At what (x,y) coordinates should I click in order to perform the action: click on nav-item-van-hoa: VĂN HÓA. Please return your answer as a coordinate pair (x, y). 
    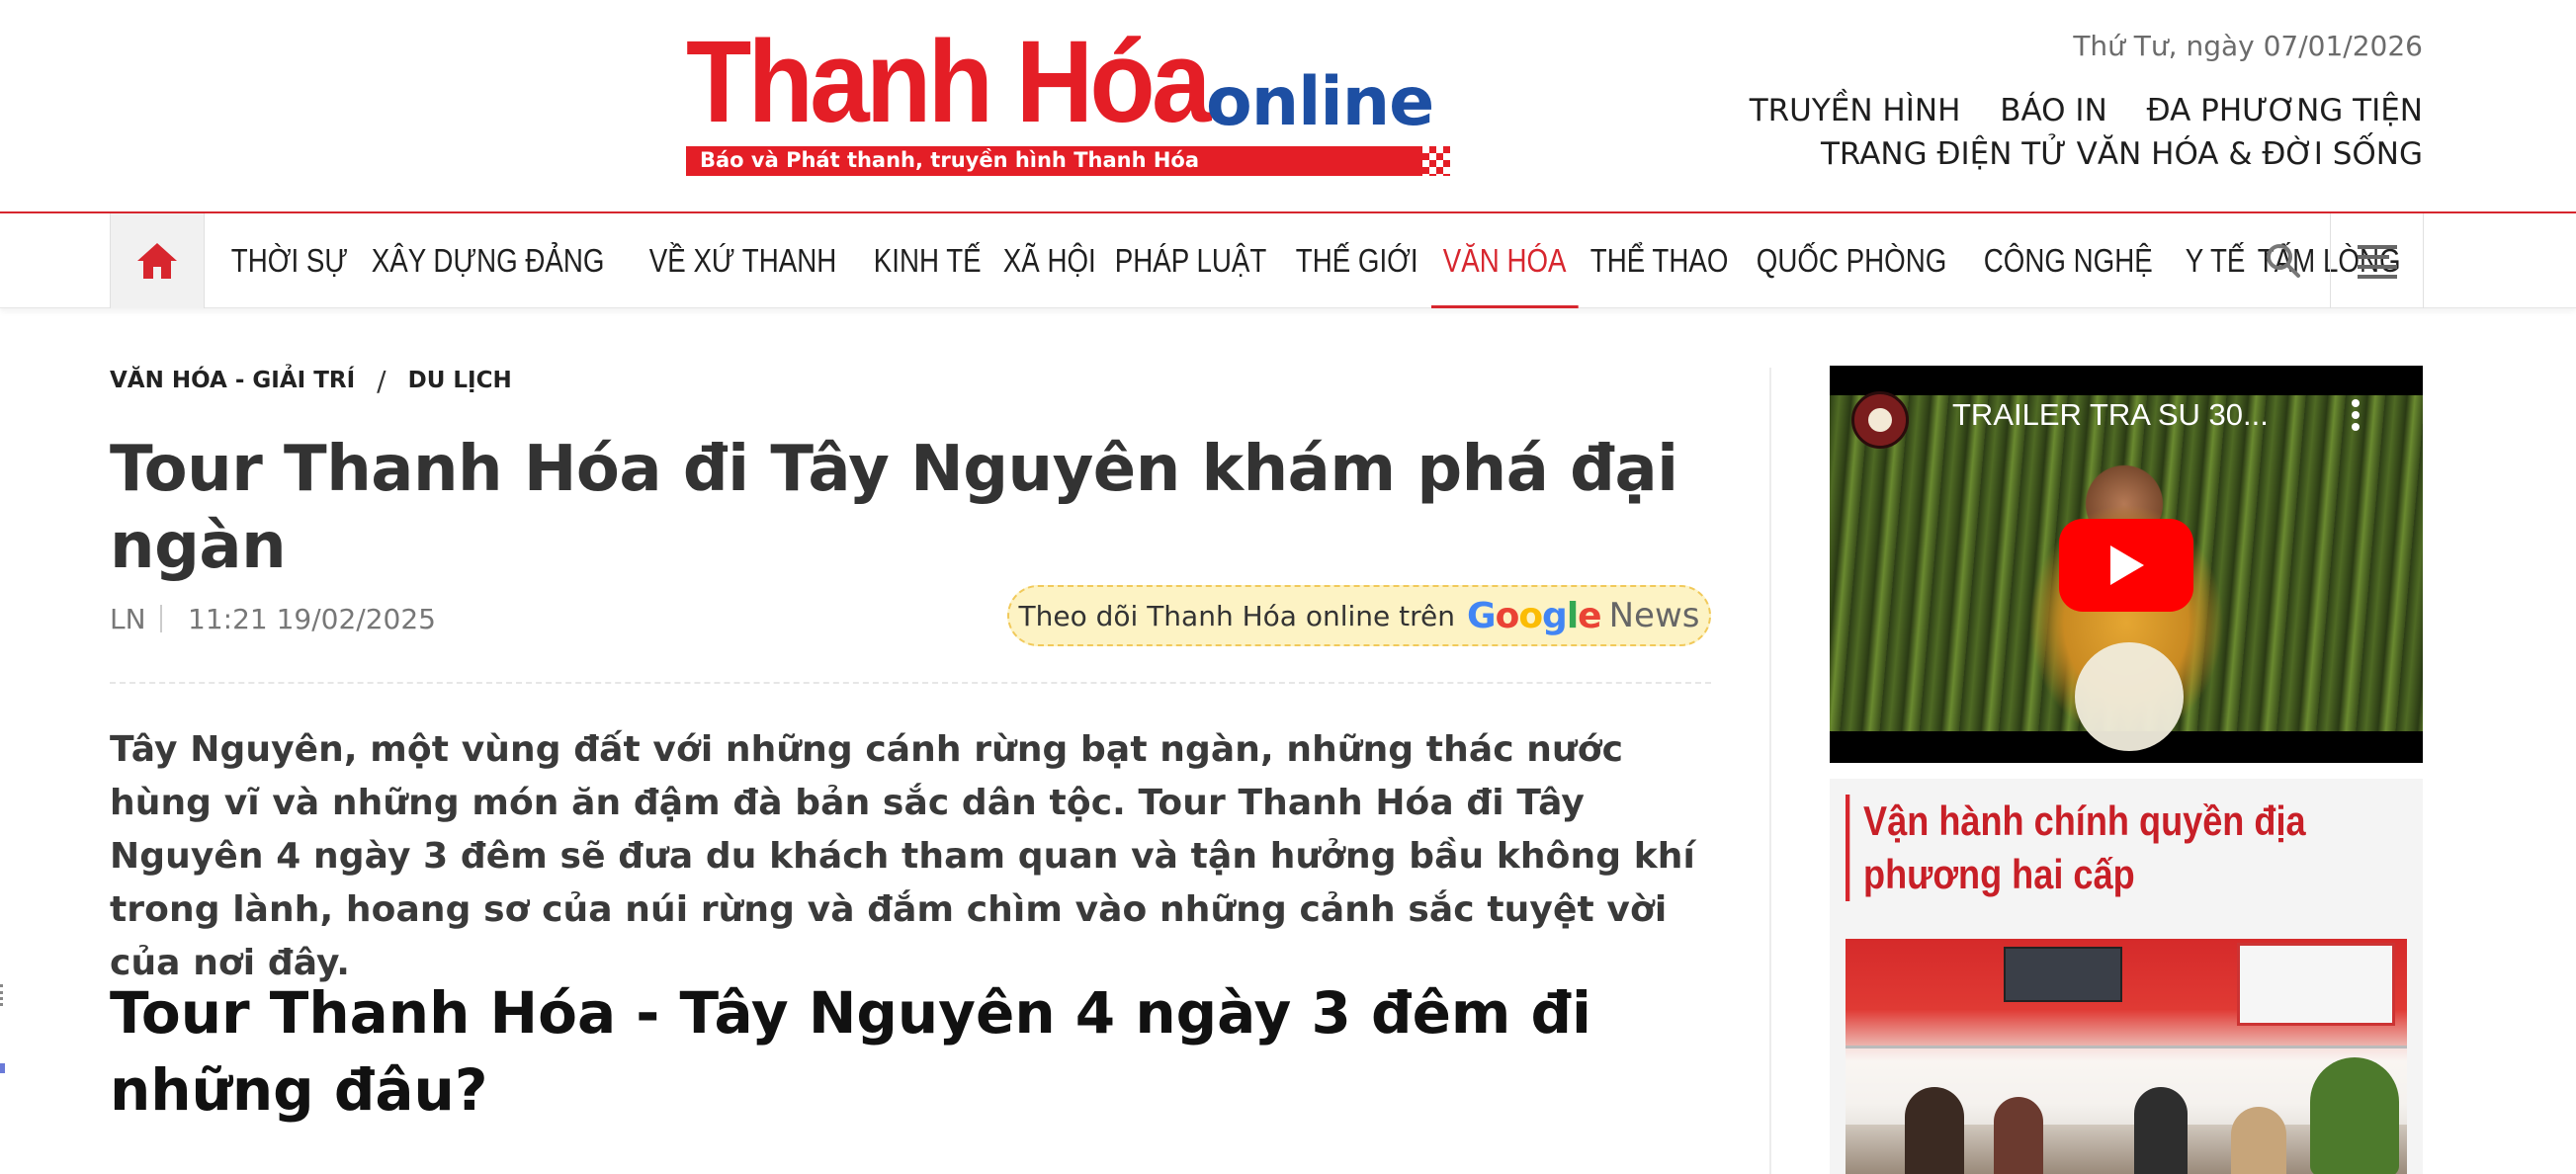
    Looking at the image, I should click on (1504, 260).